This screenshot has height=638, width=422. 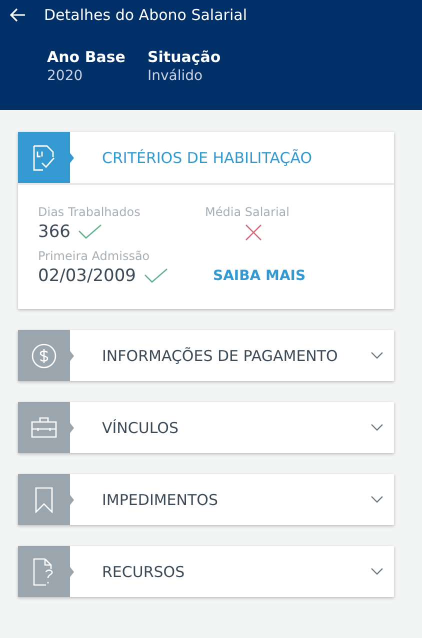 What do you see at coordinates (94, 256) in the screenshot?
I see `criterion-label: Primeira Admissão` at bounding box center [94, 256].